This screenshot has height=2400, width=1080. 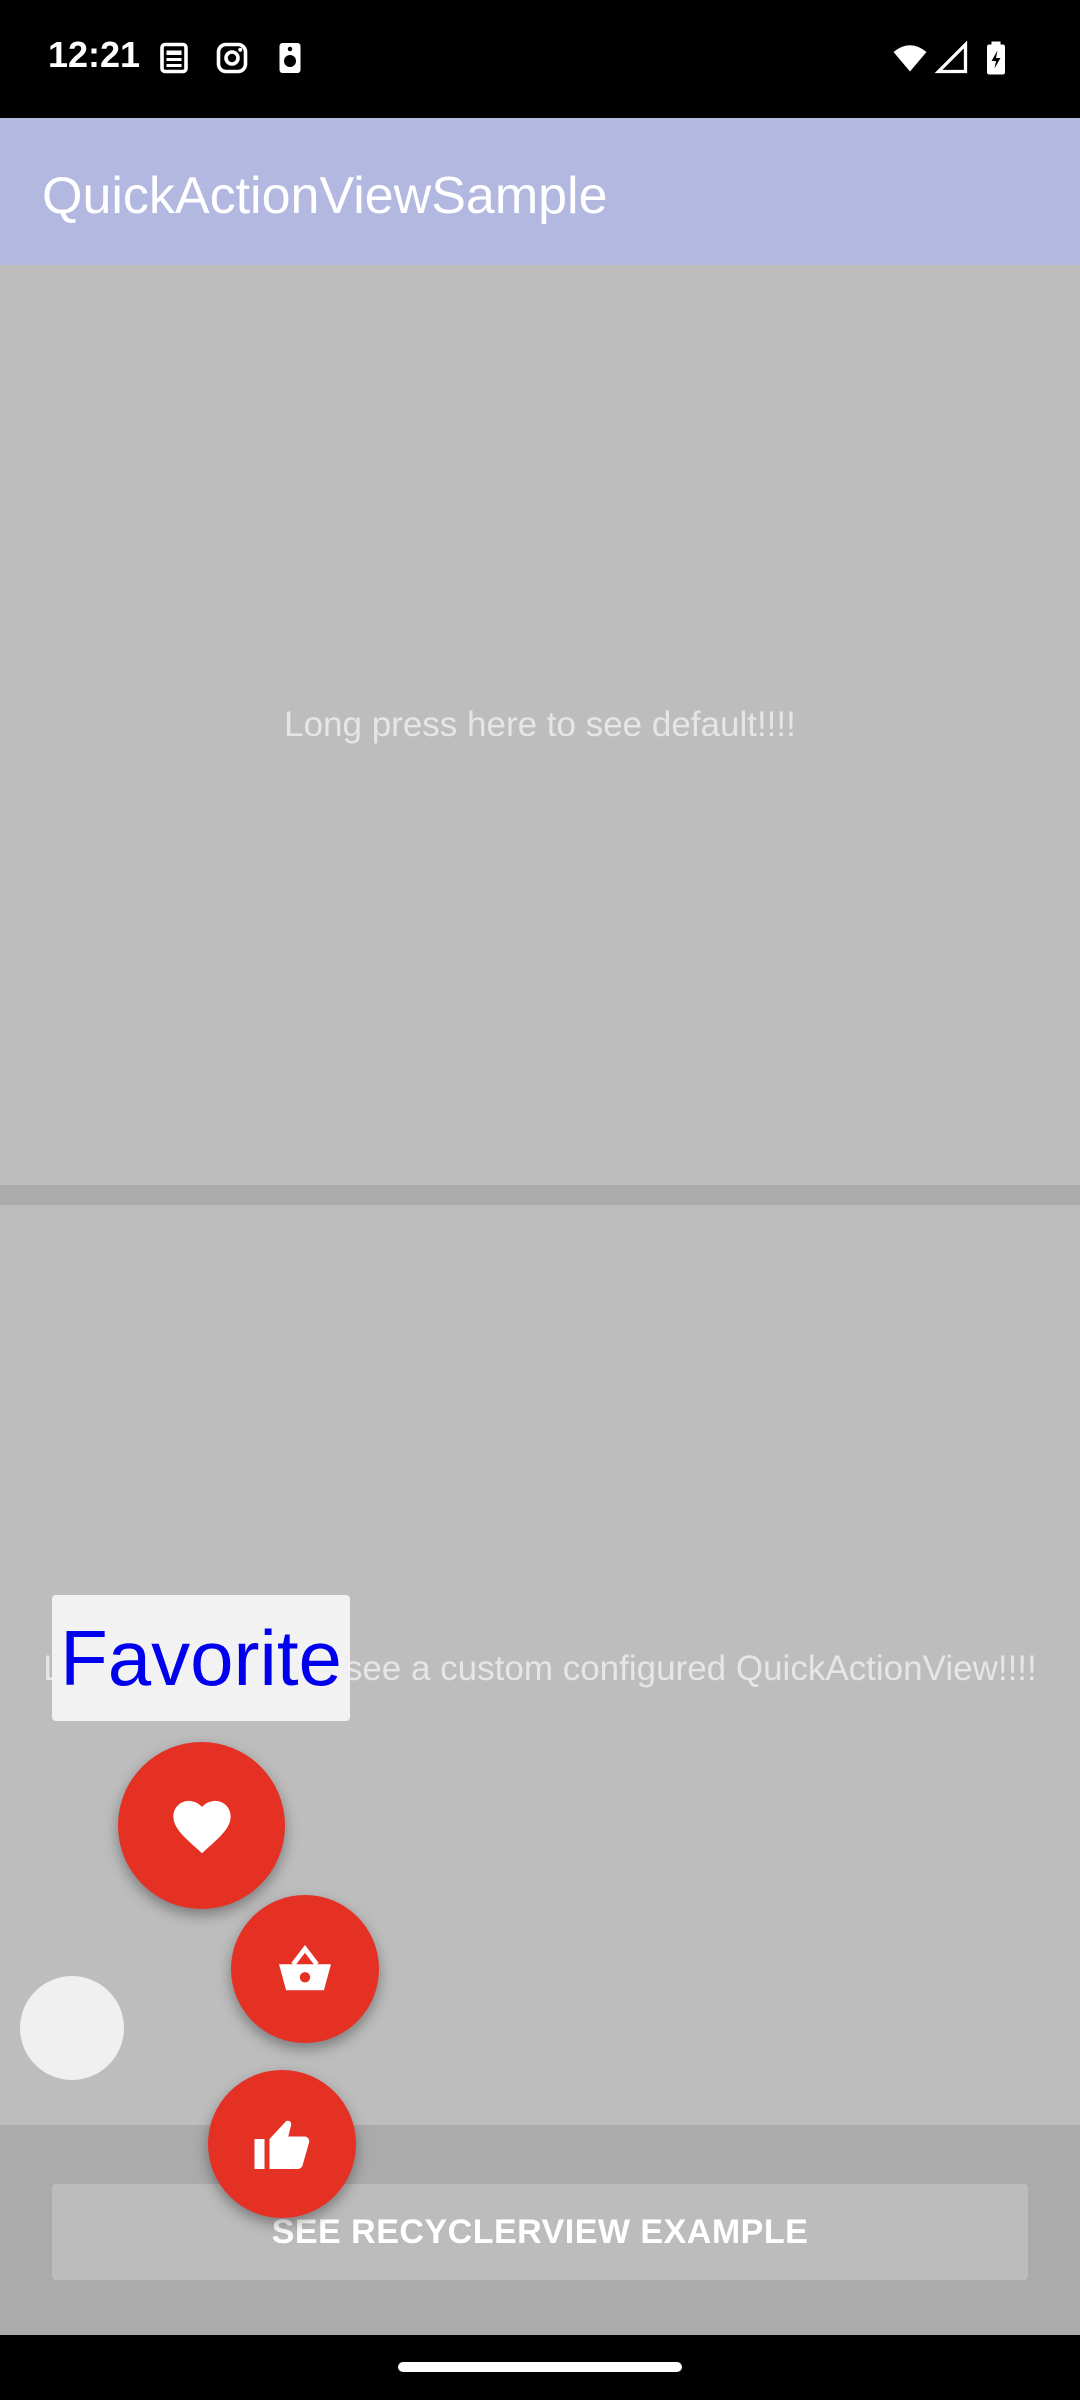 I want to click on favorite-action-button, so click(x=201, y=1825).